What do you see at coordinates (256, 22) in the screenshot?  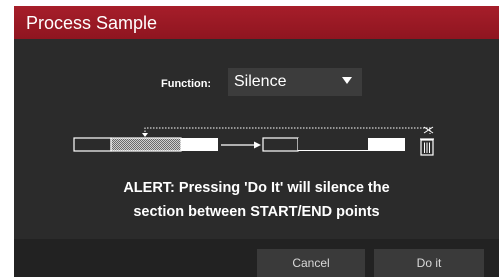 I see `title-bar: Process Sample` at bounding box center [256, 22].